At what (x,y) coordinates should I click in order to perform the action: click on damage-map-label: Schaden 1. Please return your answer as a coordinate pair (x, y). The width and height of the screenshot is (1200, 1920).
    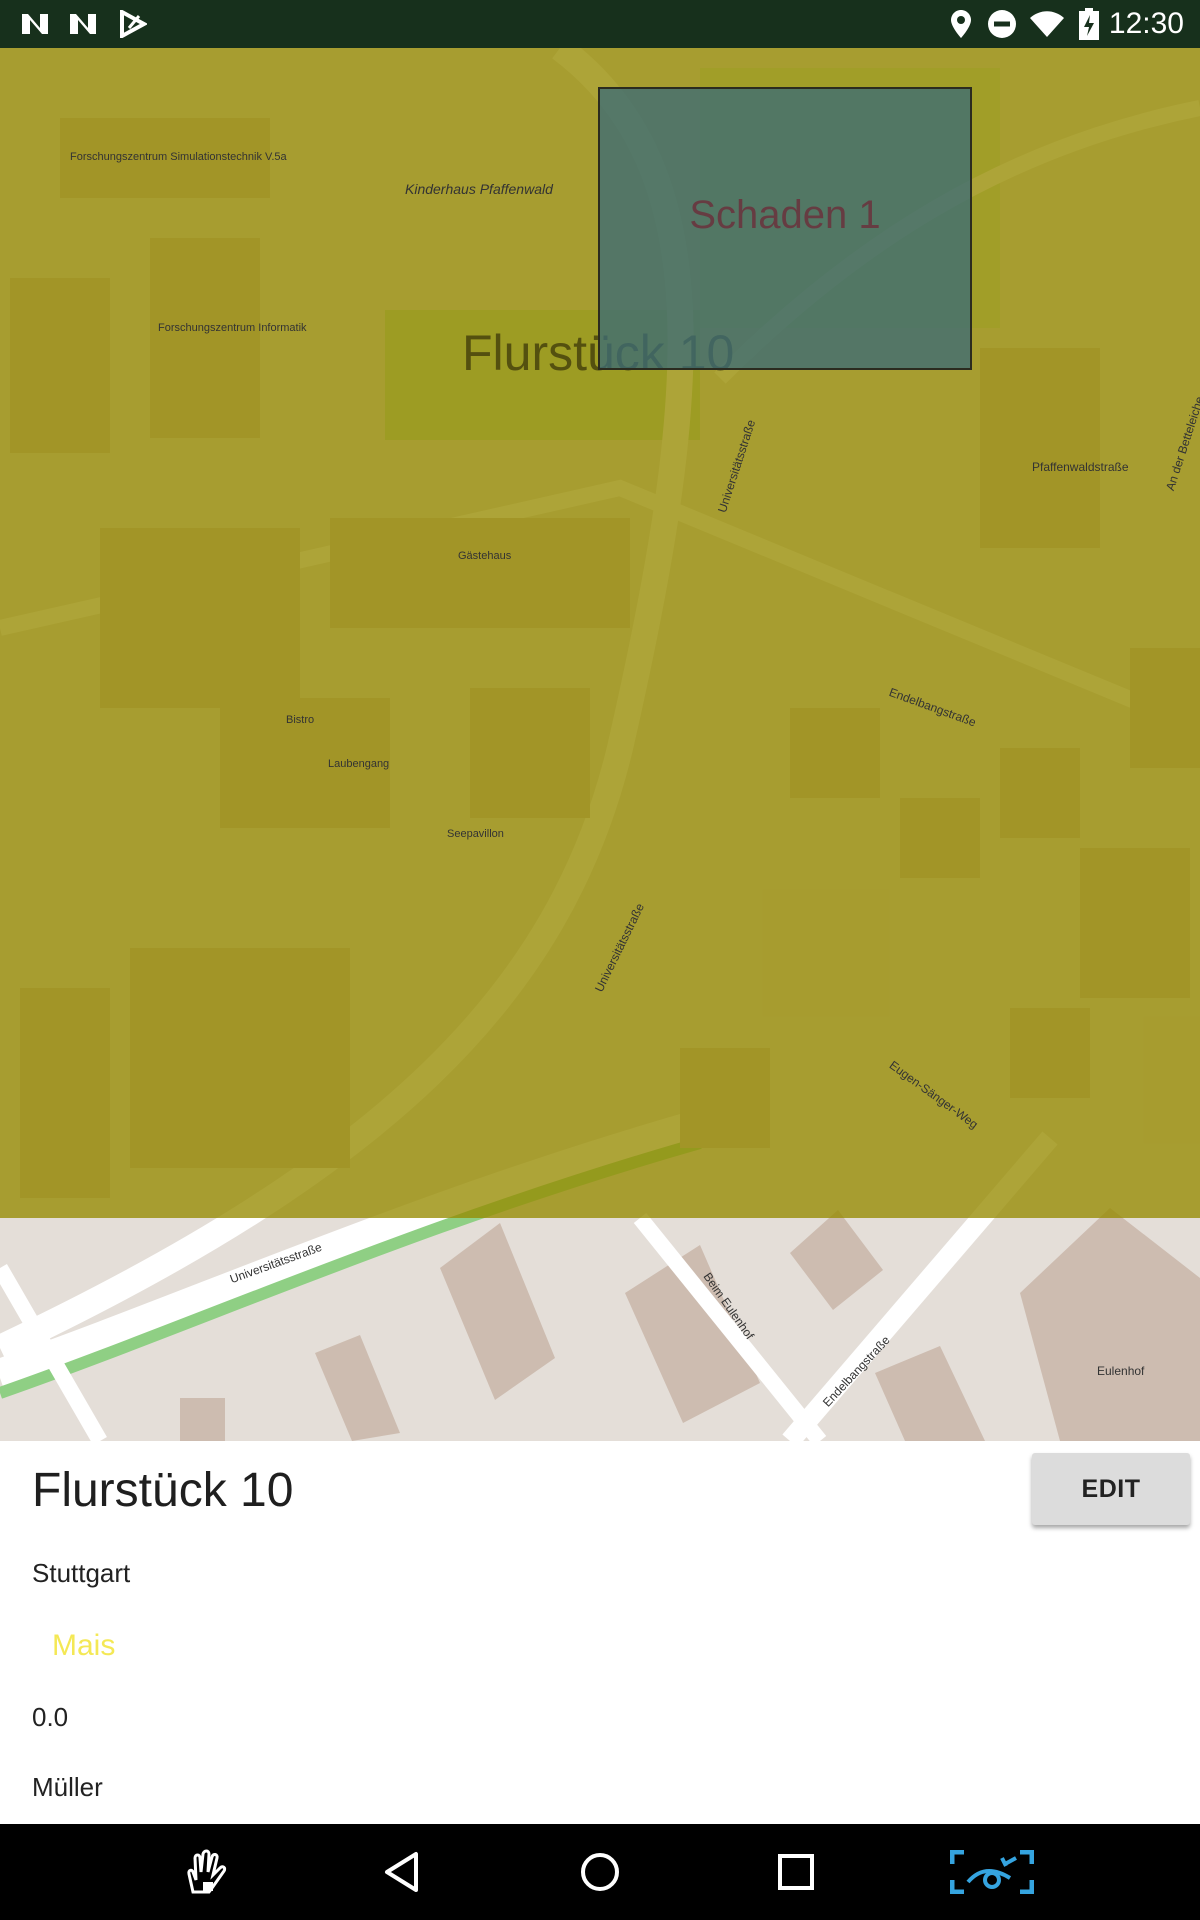
    Looking at the image, I should click on (785, 215).